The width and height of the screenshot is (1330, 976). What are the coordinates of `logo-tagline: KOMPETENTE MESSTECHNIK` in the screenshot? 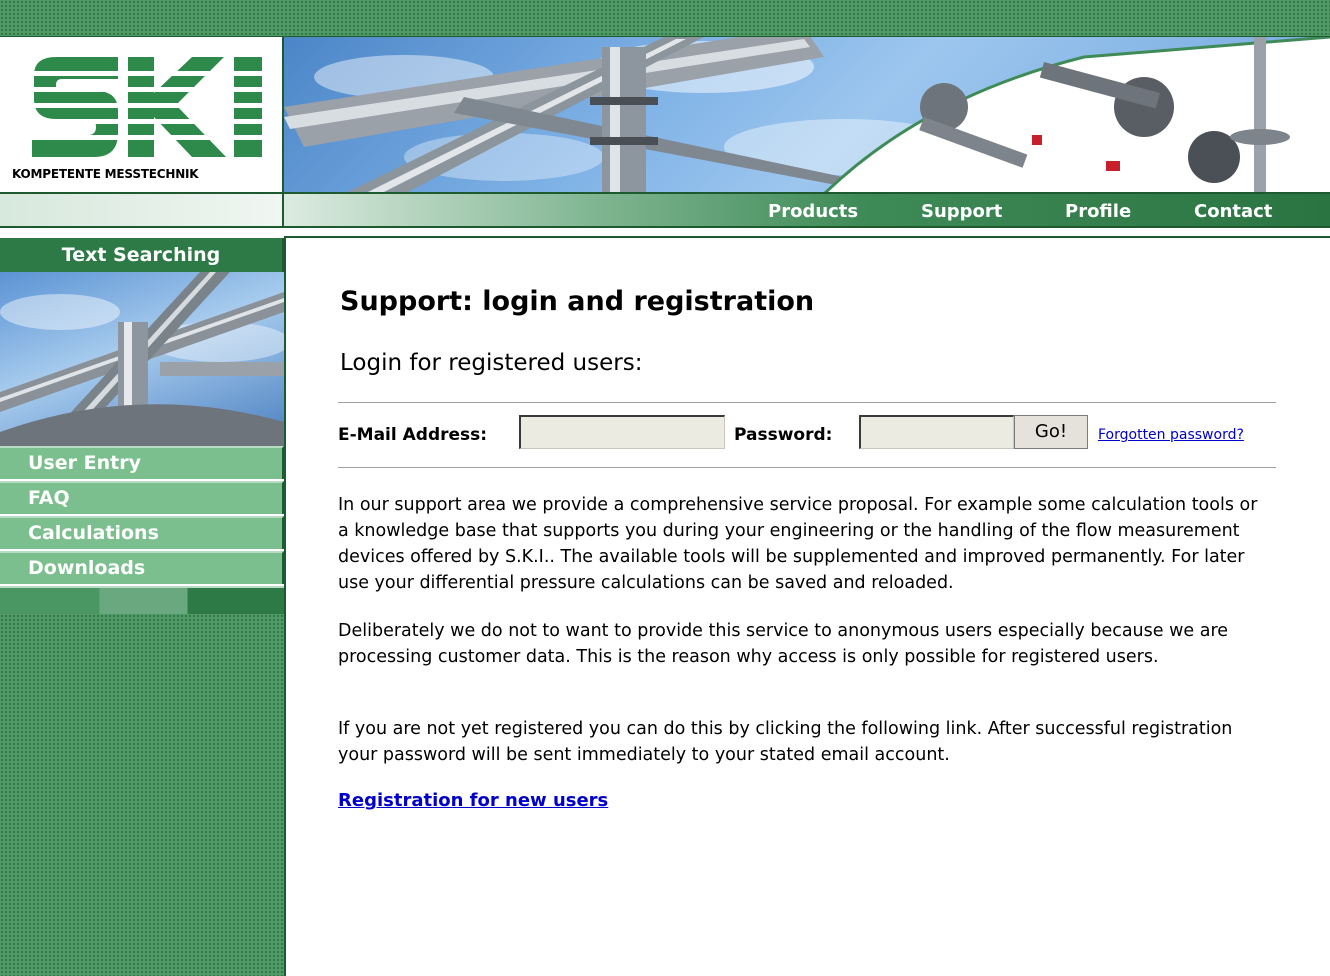 It's located at (105, 174).